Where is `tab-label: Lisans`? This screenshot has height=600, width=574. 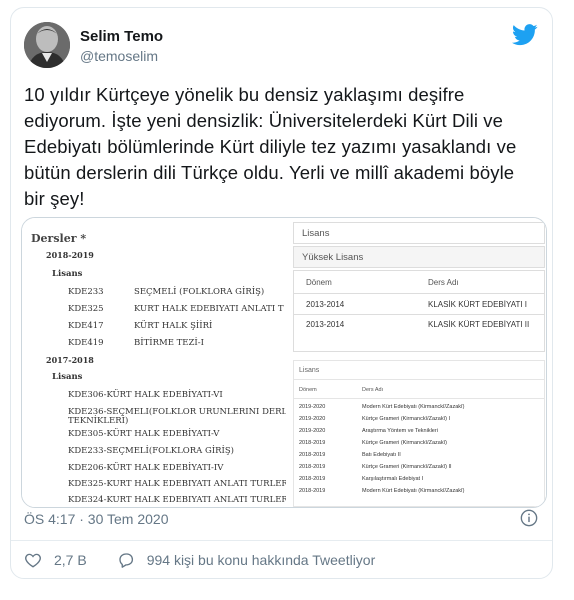 tab-label: Lisans is located at coordinates (316, 233).